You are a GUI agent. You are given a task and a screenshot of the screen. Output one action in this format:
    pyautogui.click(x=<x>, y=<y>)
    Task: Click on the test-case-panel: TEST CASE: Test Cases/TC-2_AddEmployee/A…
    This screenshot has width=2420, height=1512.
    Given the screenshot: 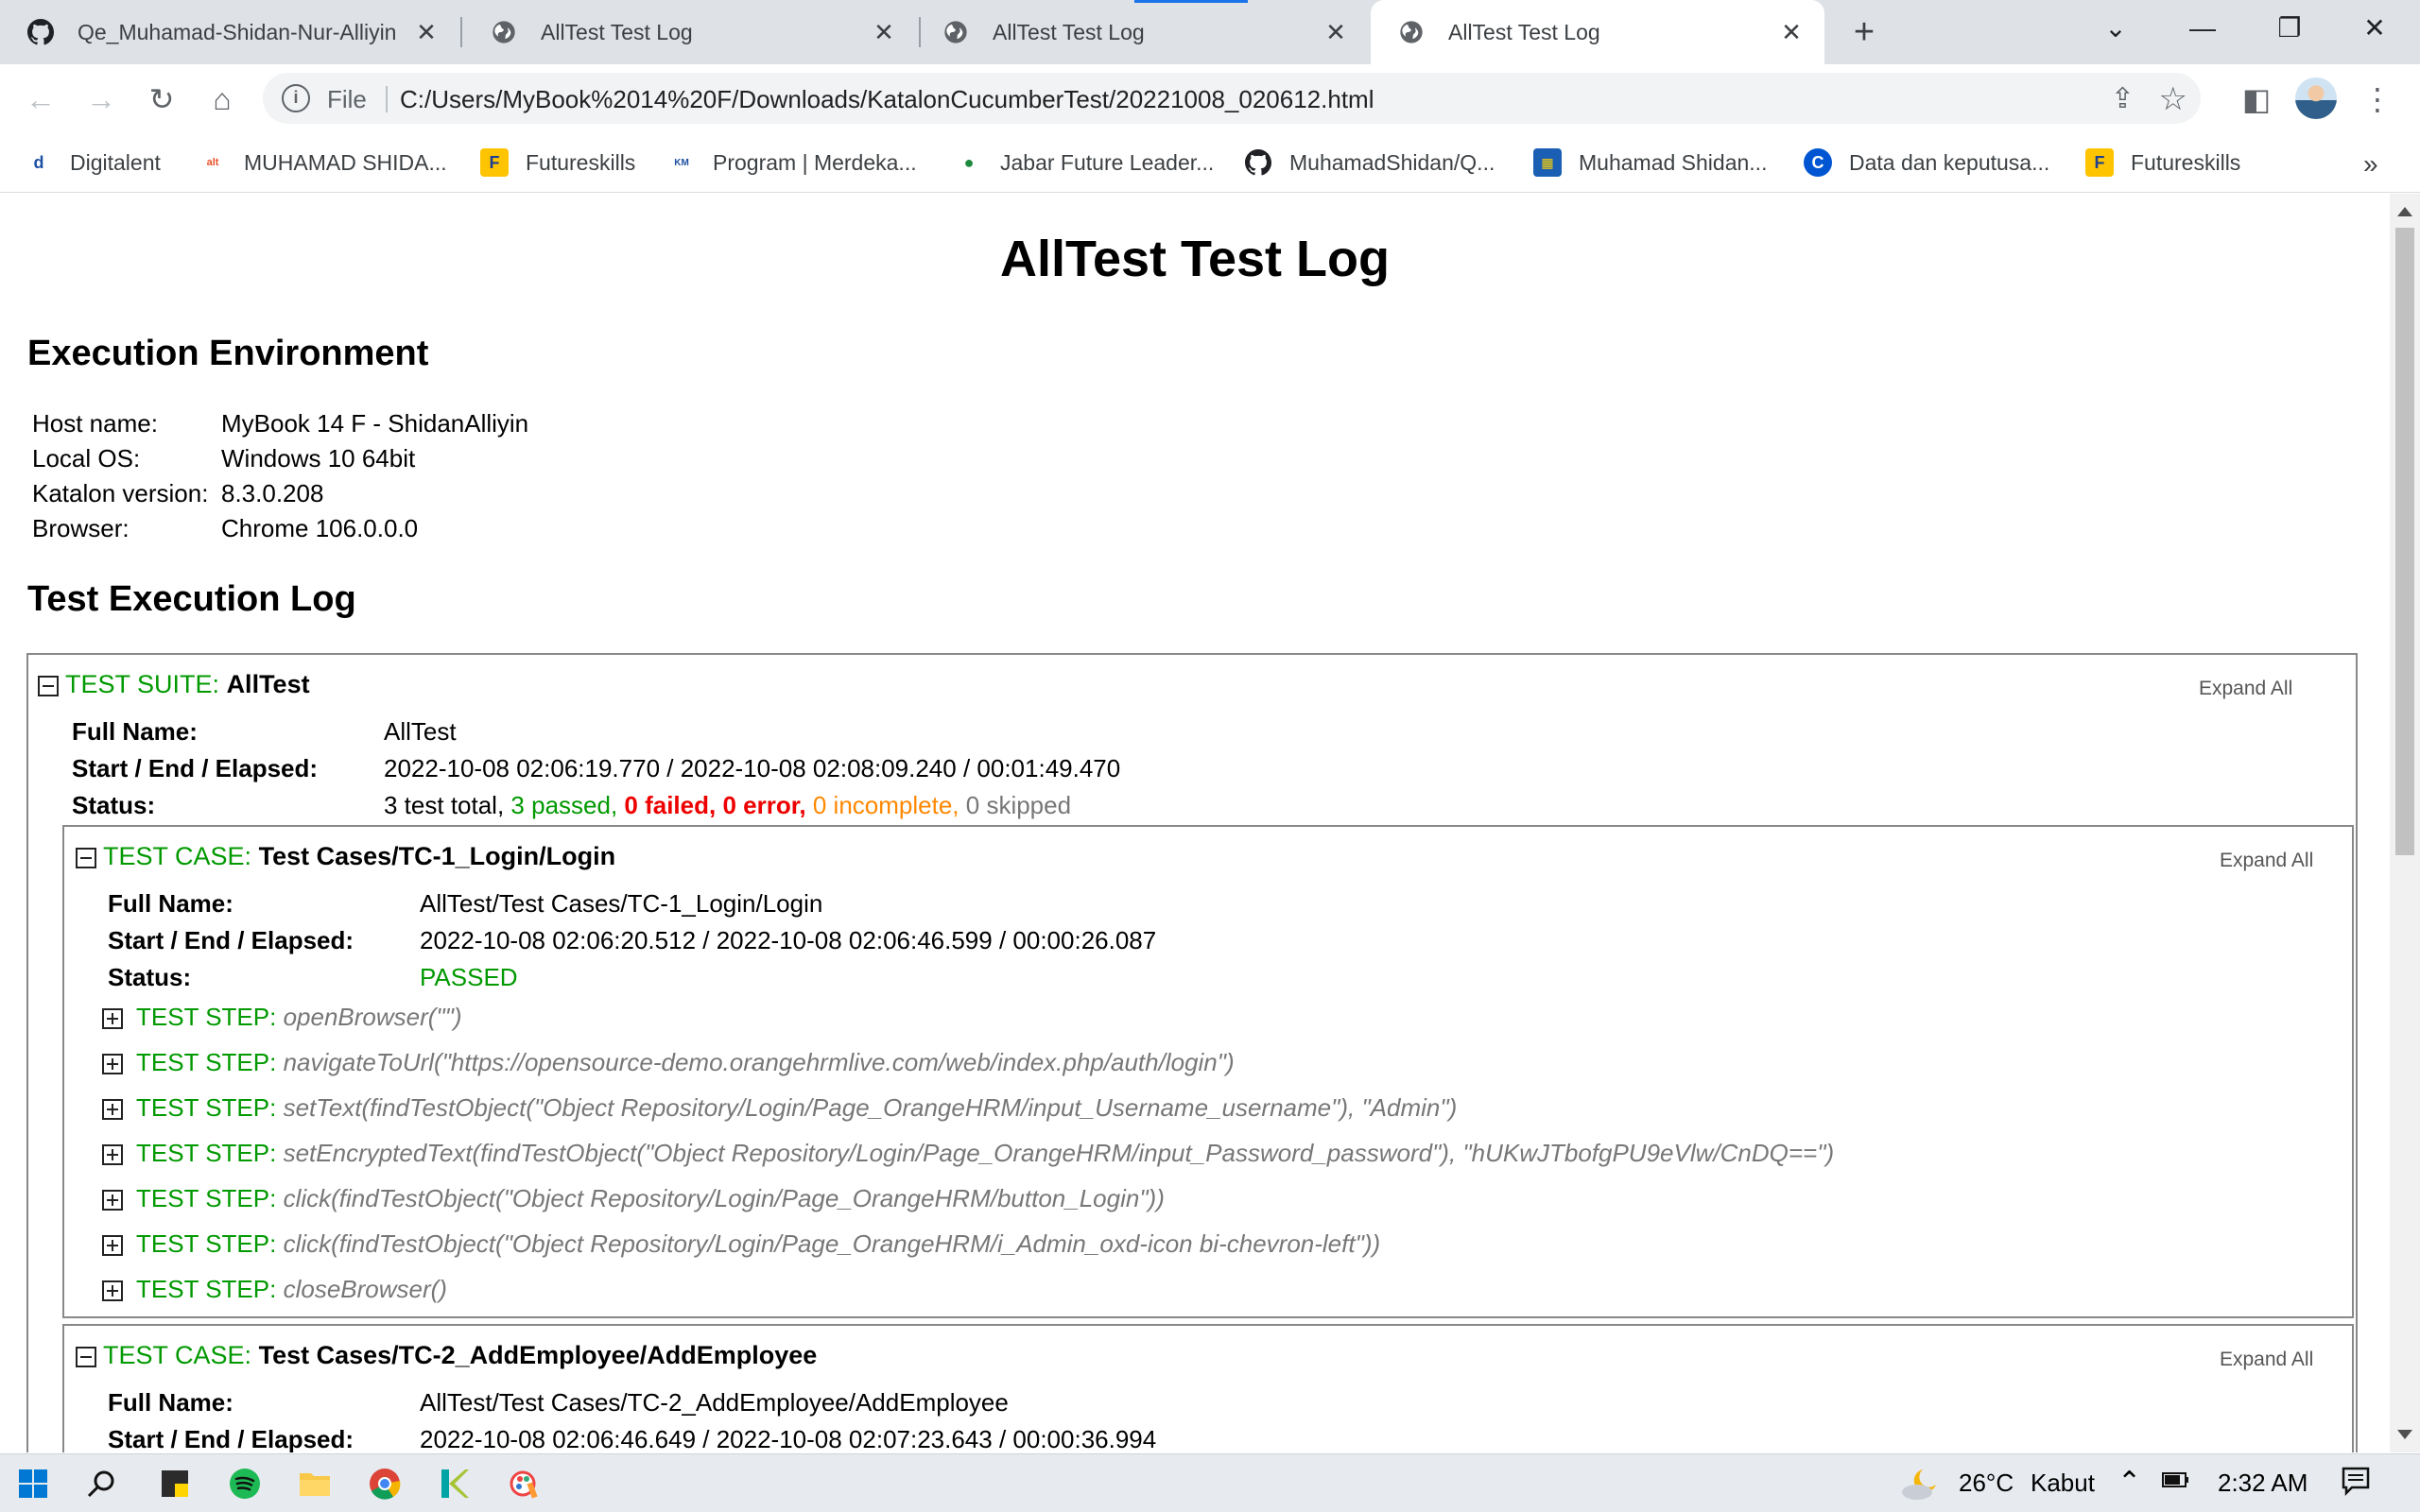 What is the action you would take?
    pyautogui.click(x=1208, y=1388)
    